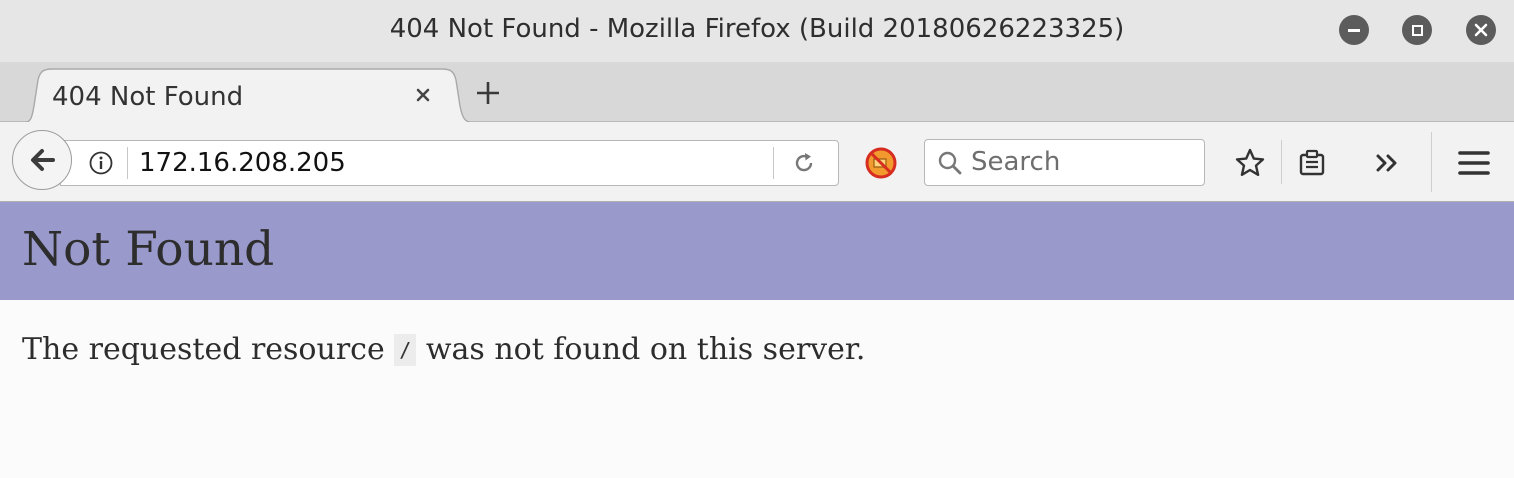 The image size is (1514, 478). I want to click on overflow-chevron-icon, so click(1388, 163).